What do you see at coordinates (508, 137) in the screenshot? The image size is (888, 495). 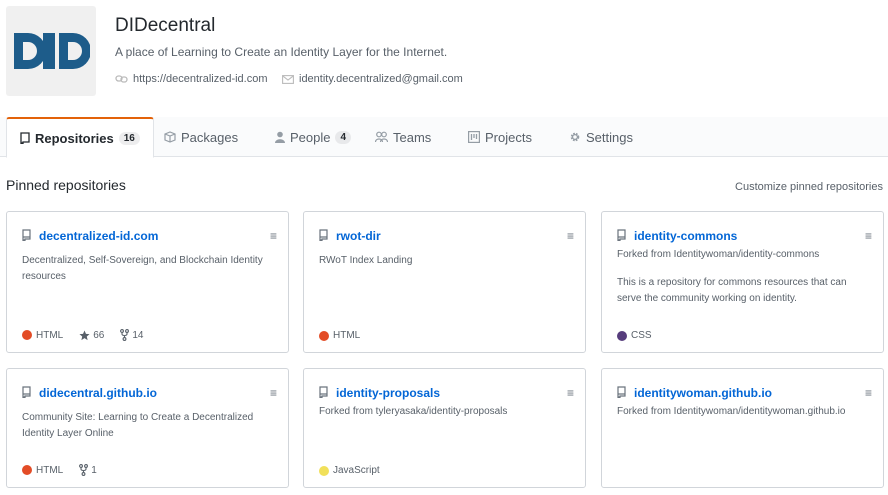 I see `tab-label: Projects` at bounding box center [508, 137].